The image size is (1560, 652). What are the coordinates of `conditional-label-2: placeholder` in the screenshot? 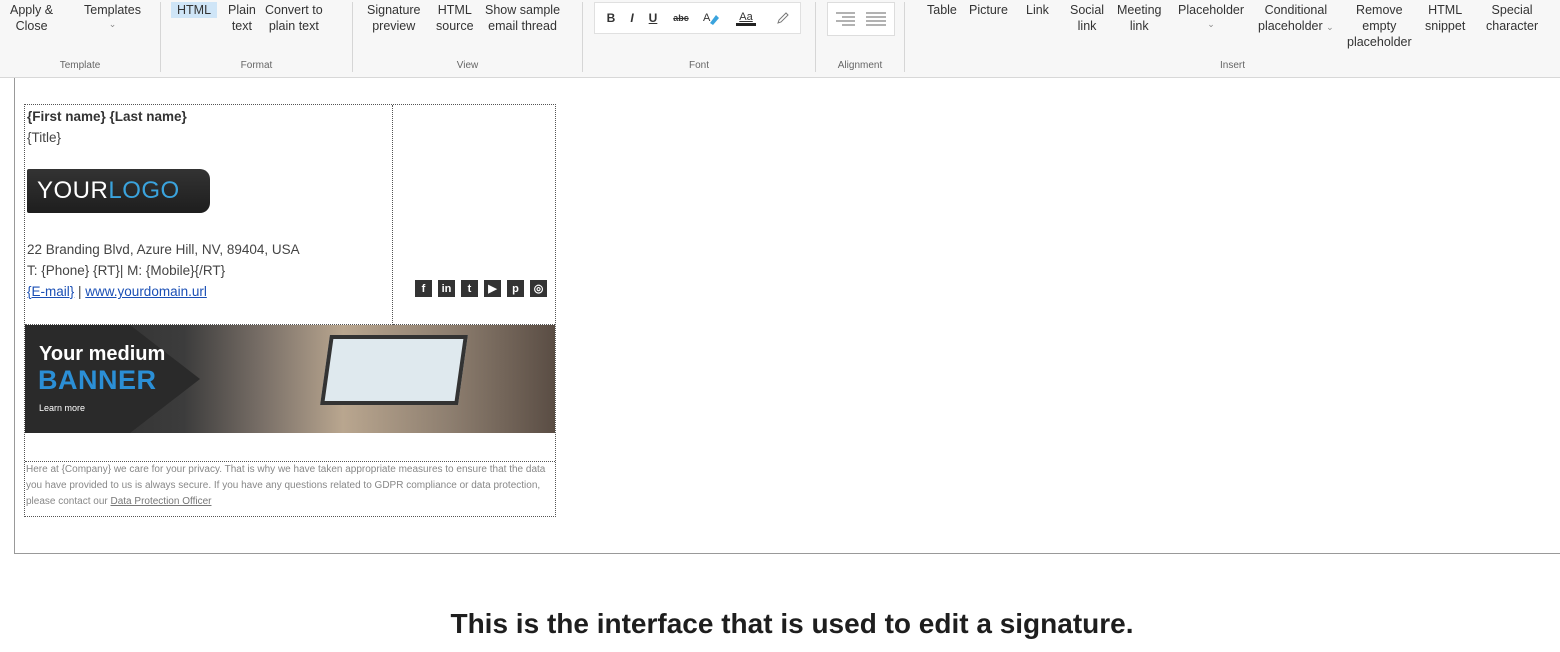 It's located at (1290, 26).